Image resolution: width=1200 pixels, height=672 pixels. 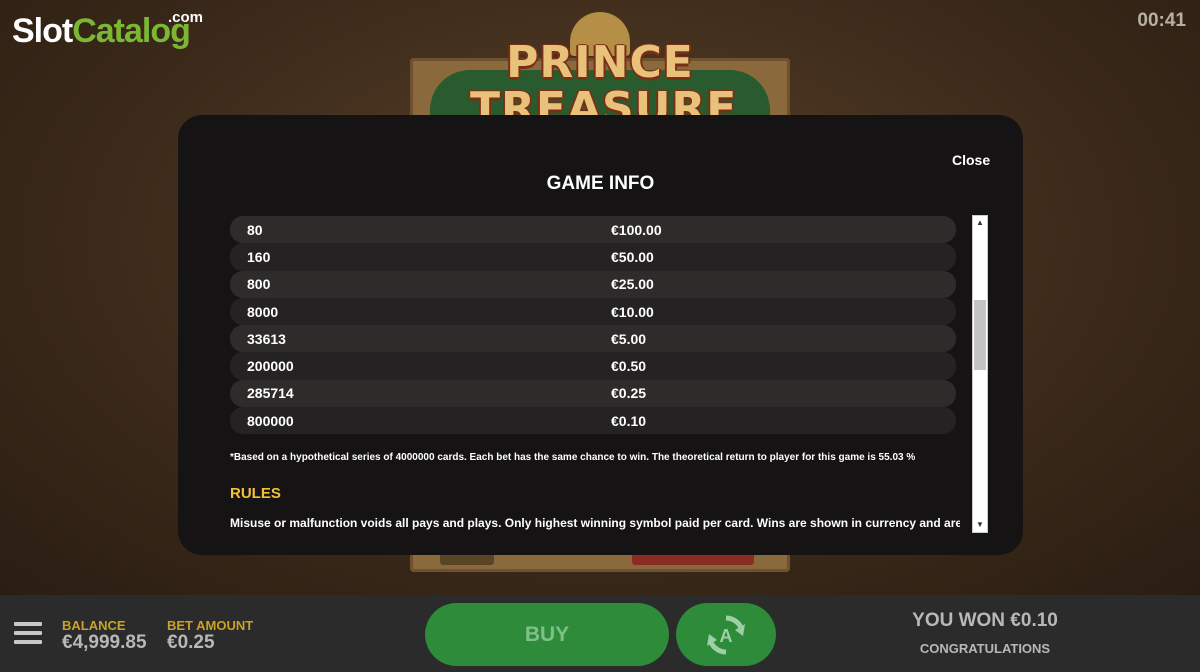 I want to click on rules-heading: RULES, so click(x=255, y=493).